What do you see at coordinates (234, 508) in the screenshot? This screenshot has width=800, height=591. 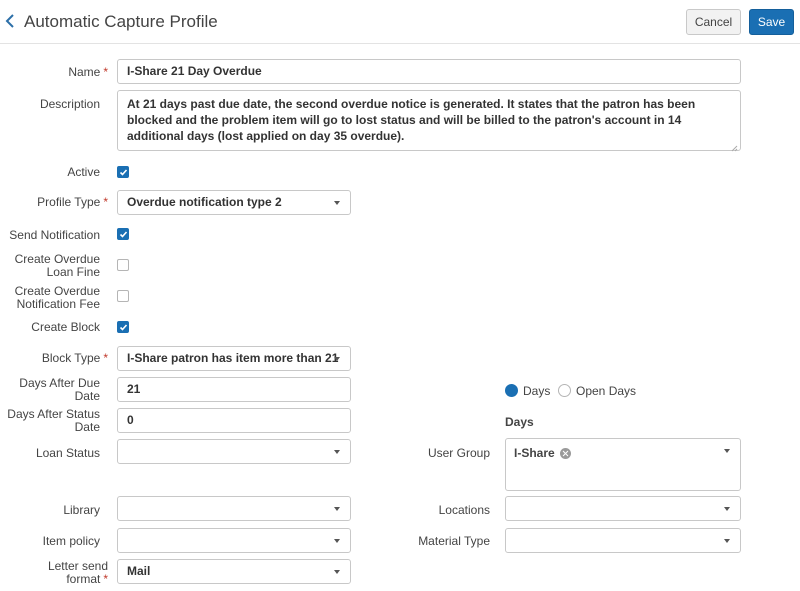 I see `library-select` at bounding box center [234, 508].